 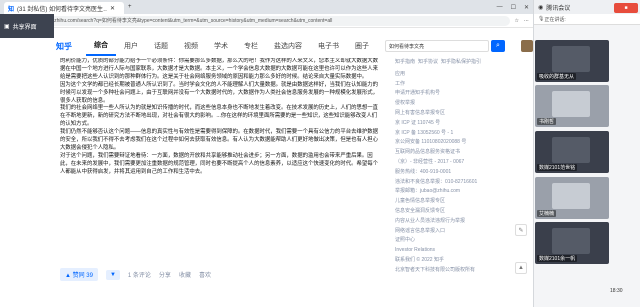 What do you see at coordinates (423, 171) in the screenshot?
I see `footer-line: 服务热线：400-919-0001` at bounding box center [423, 171].